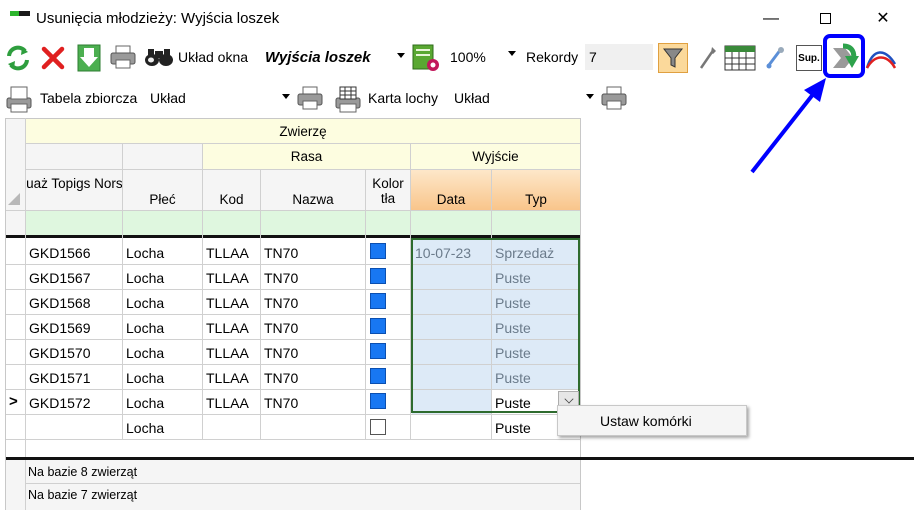 The image size is (915, 510). What do you see at coordinates (775, 58) in the screenshot?
I see `pipette-icon` at bounding box center [775, 58].